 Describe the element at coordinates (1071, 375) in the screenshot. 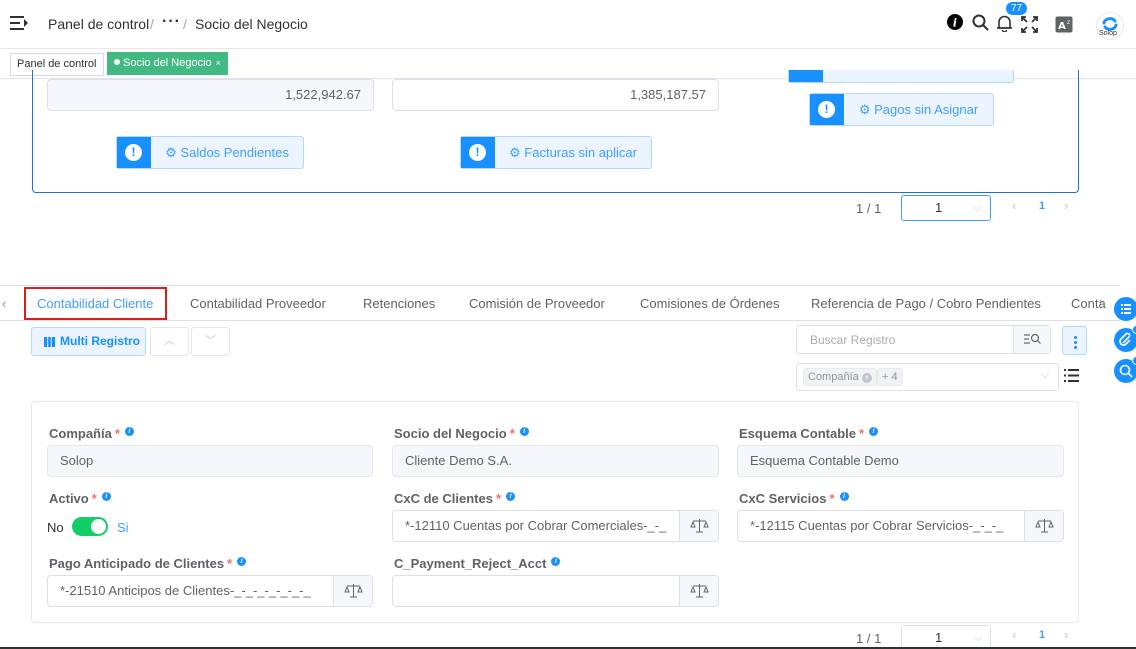

I see `list-icon` at that location.